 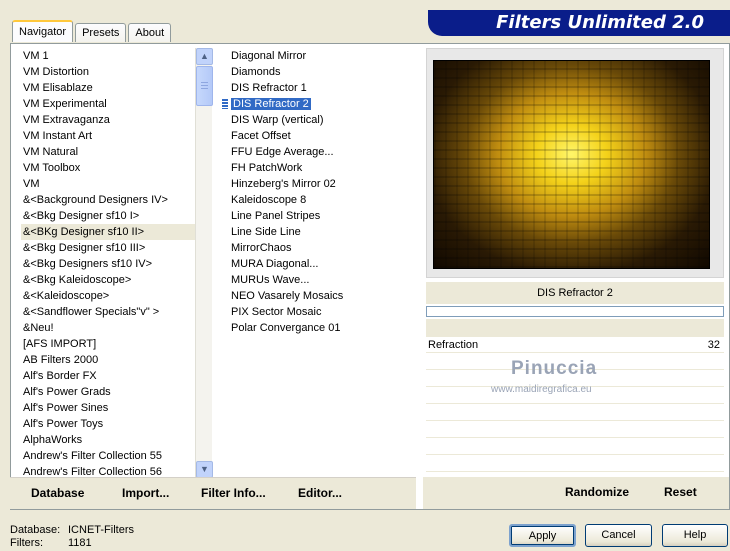 What do you see at coordinates (108, 280) in the screenshot?
I see `category-list-item: &<Bkg Kaleidoscope>` at bounding box center [108, 280].